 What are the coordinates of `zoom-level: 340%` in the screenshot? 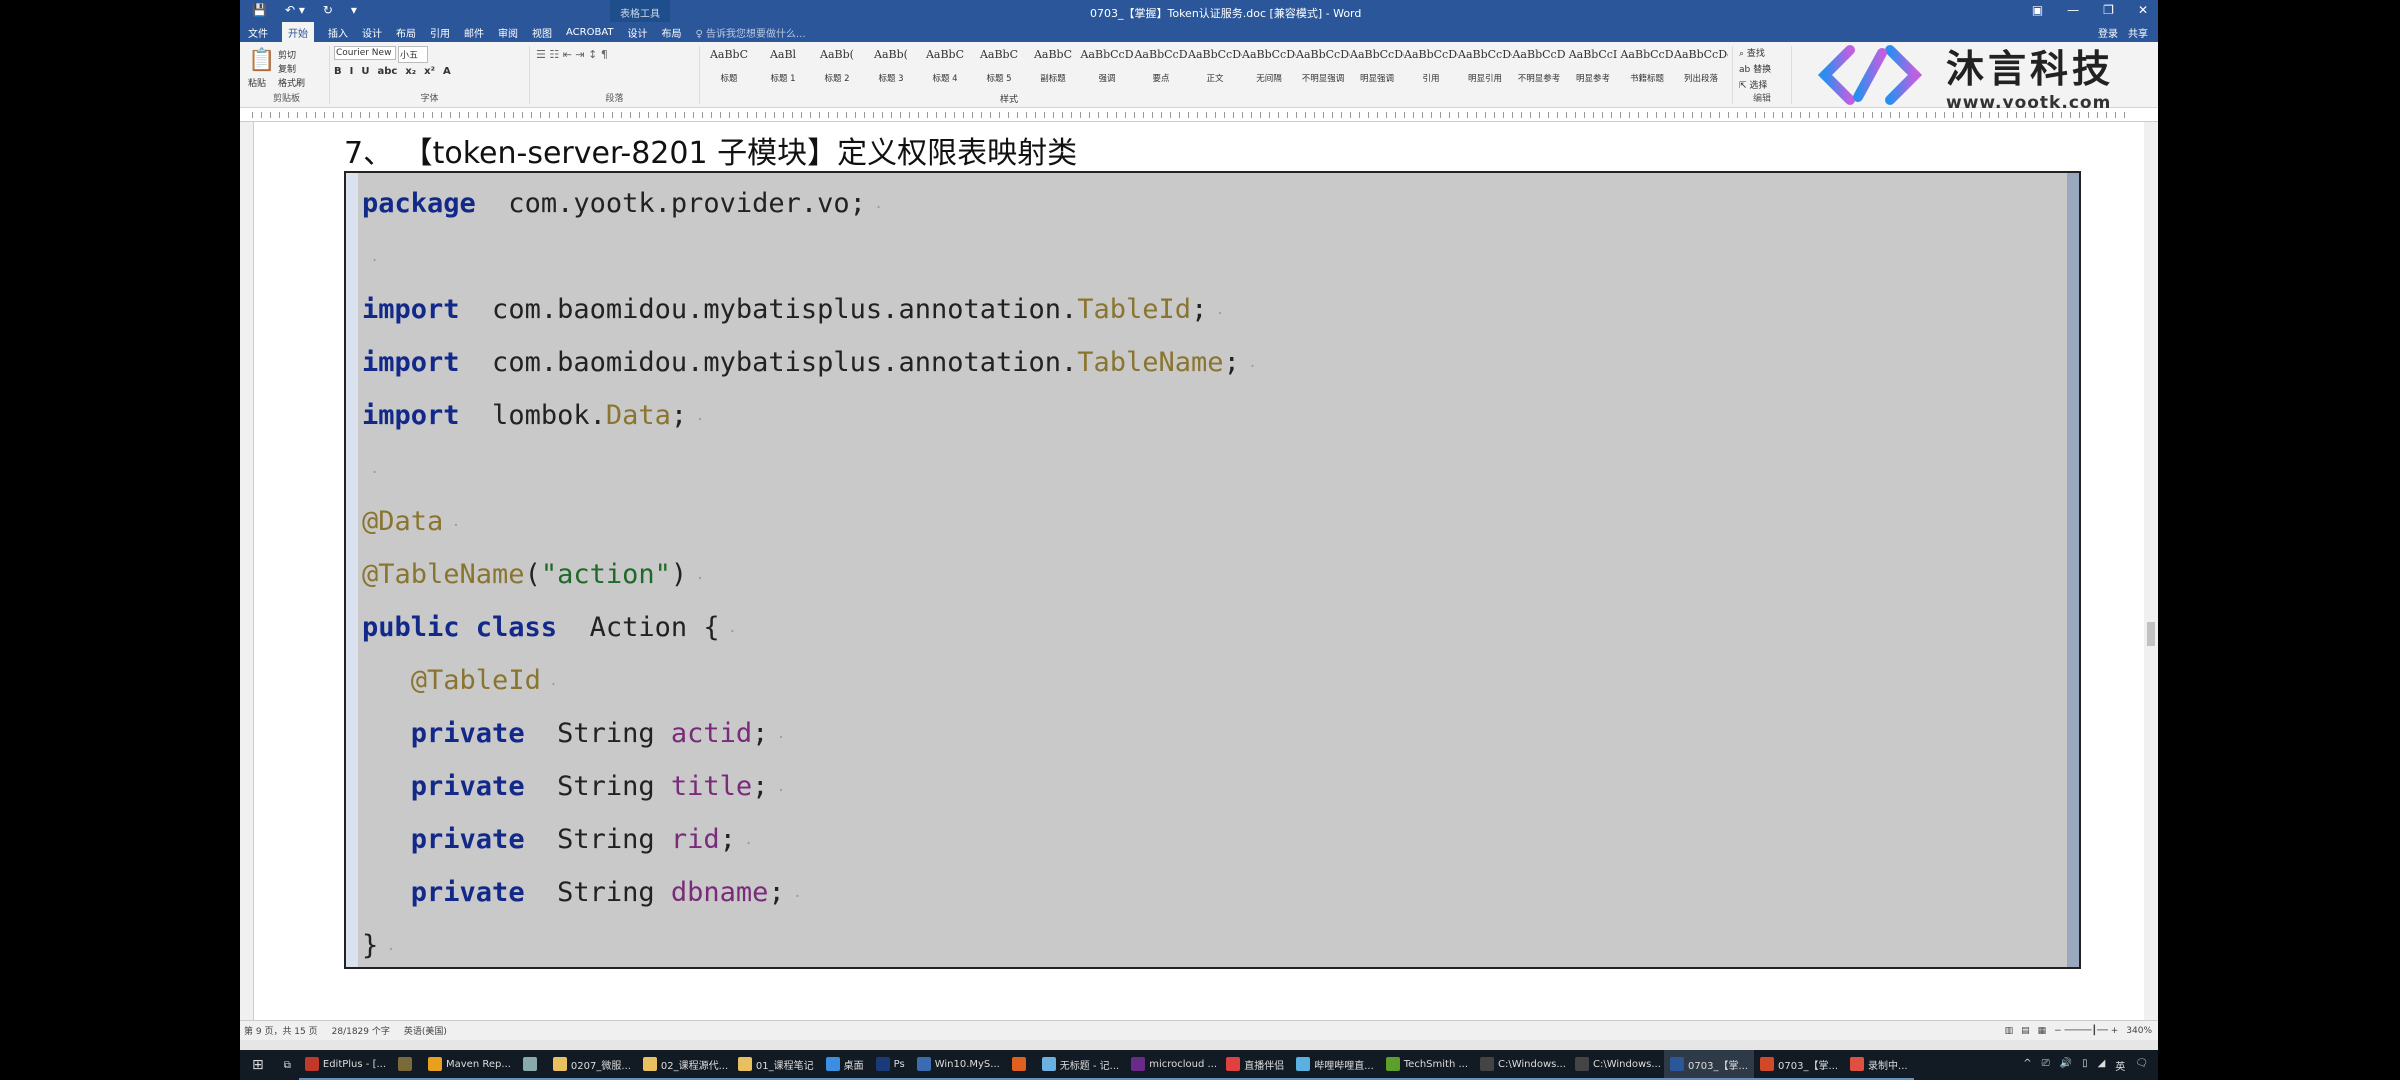 It's located at (2139, 1031).